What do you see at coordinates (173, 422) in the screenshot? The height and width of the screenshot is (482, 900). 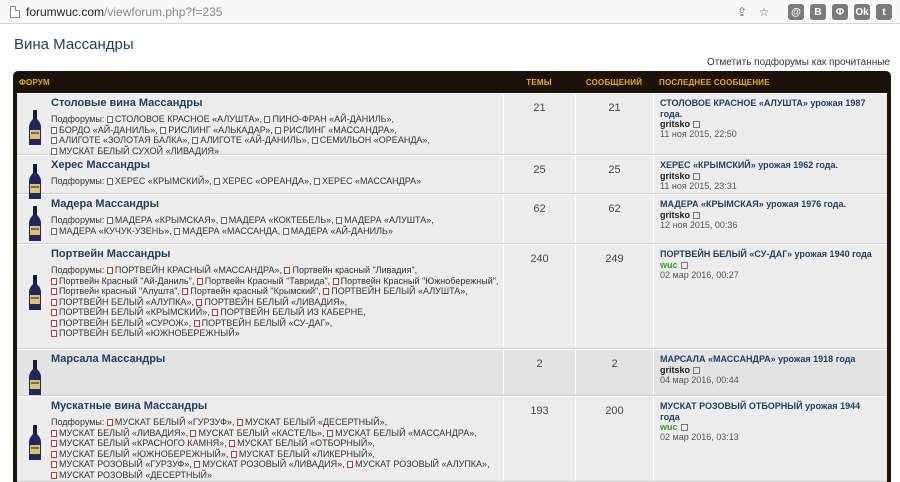 I see `subforum-label: МУСКАТ БЕЛЫЙ «ГУРЗУФ»` at bounding box center [173, 422].